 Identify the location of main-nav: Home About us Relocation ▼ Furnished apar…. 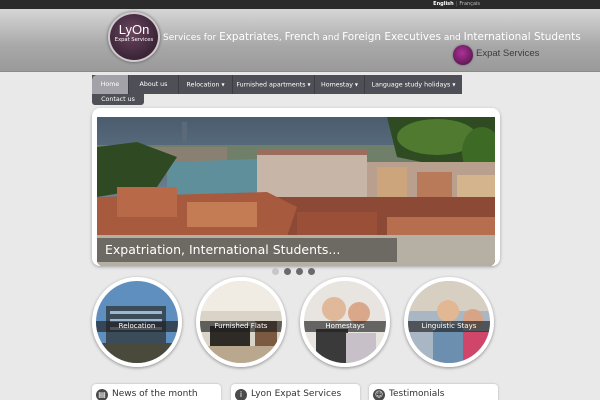
(277, 84).